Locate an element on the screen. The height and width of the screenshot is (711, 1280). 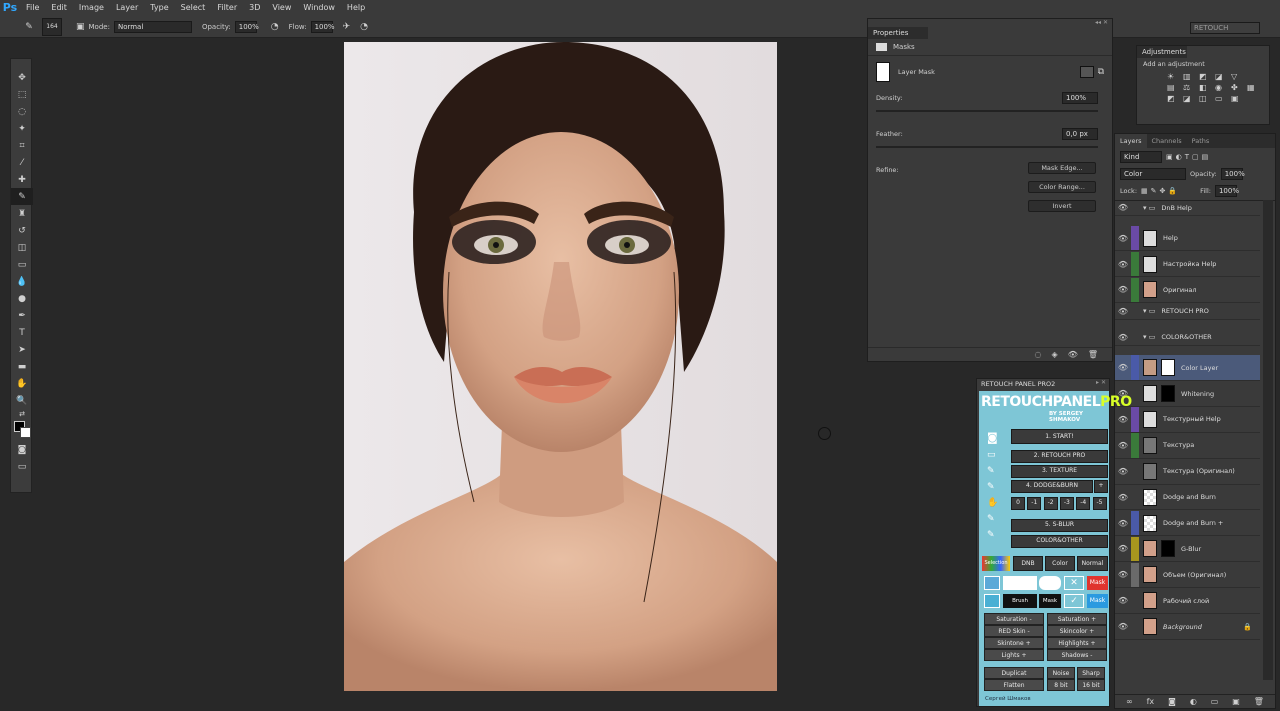
smudge-icon: ✎ is located at coordinates (992, 535).